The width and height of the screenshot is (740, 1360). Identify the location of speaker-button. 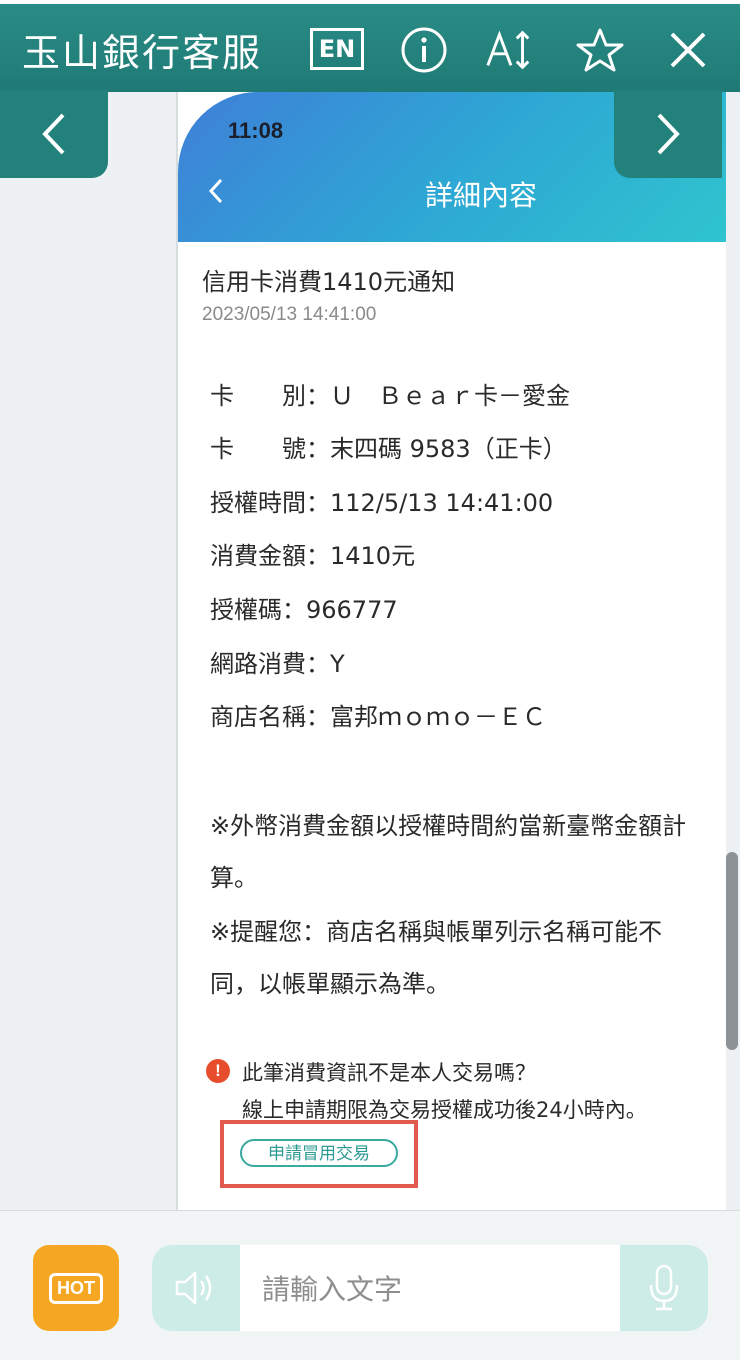
(196, 1288).